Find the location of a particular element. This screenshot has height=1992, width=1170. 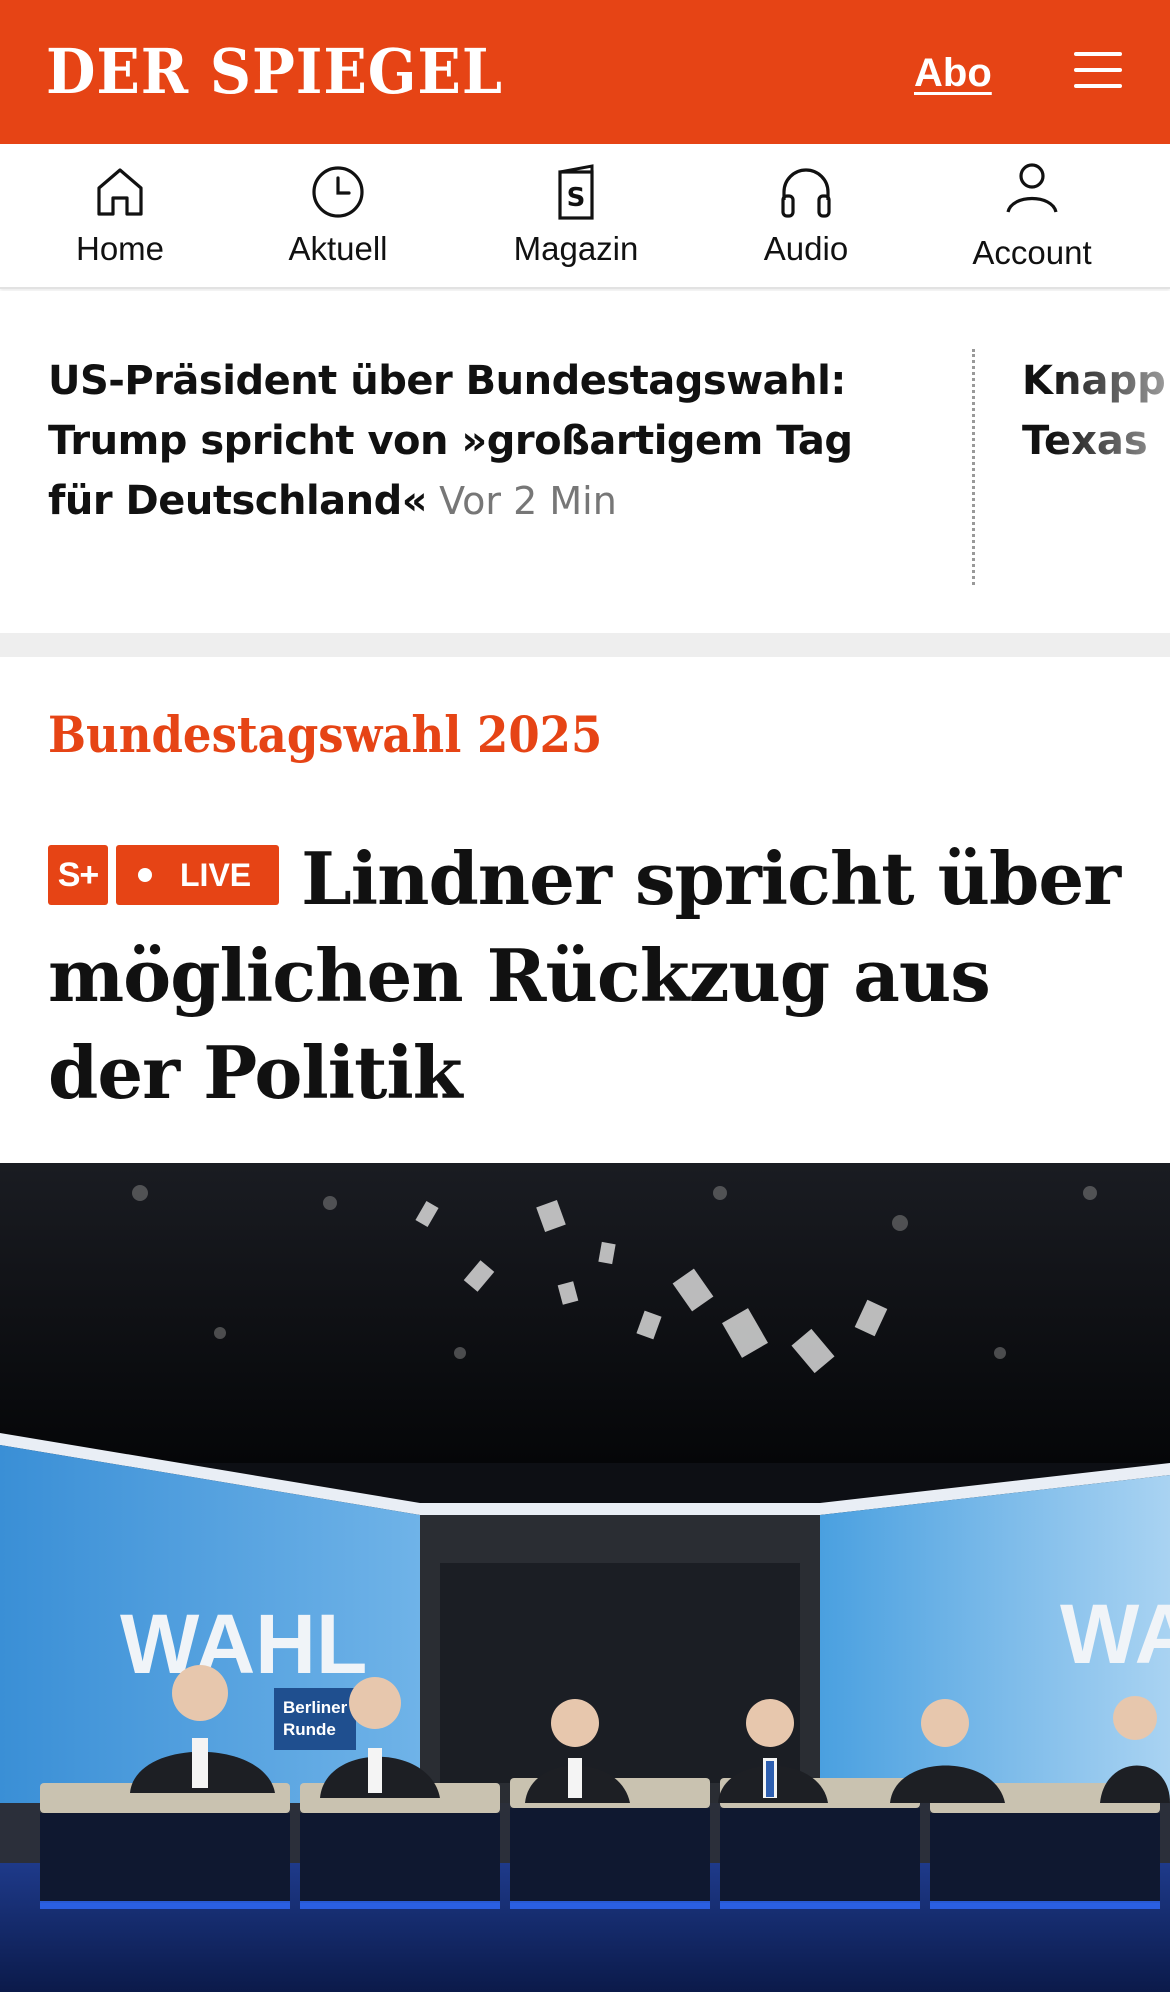

main-navigation: Home Aktuell S Magazin Audio Account is located at coordinates (585, 216).